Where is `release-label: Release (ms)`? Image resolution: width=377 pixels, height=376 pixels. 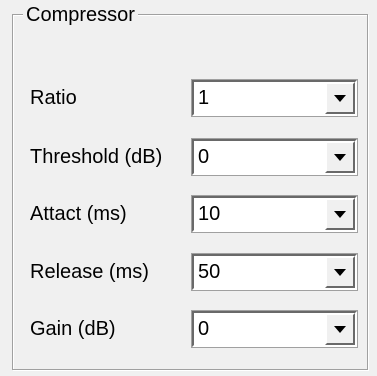 release-label: Release (ms) is located at coordinates (89, 272).